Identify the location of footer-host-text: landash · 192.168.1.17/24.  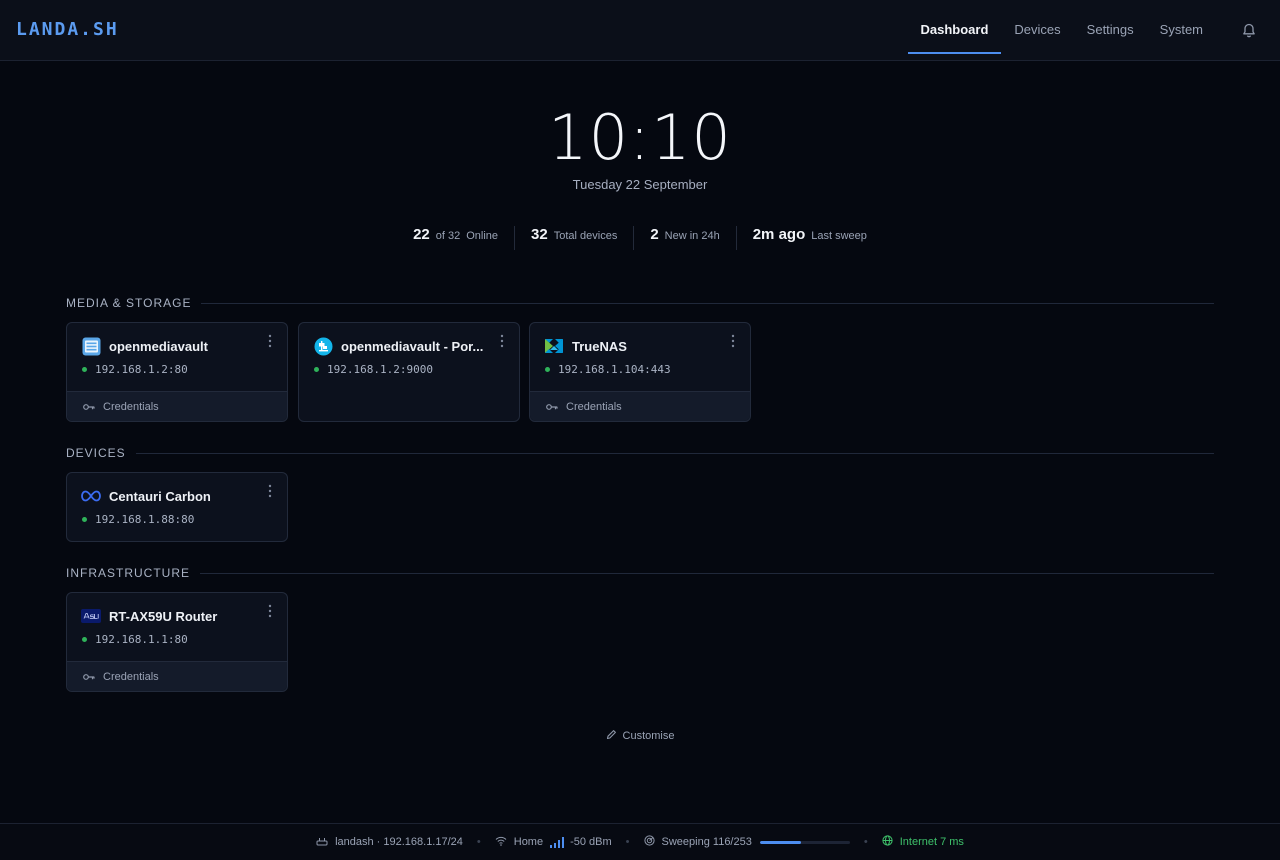
(399, 842).